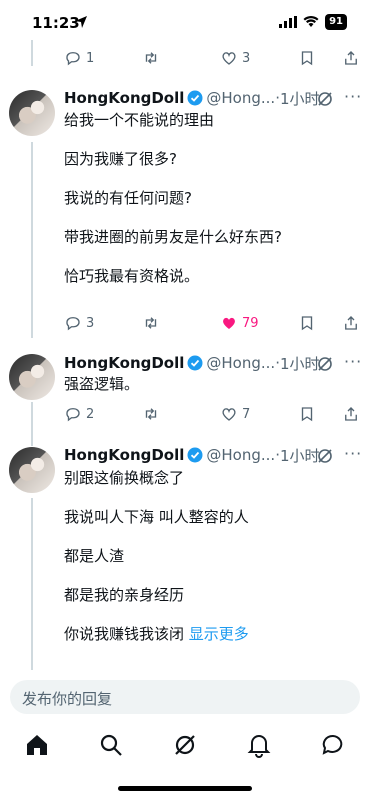 This screenshot has width=369, height=800. What do you see at coordinates (128, 198) in the screenshot?
I see `tweet-line: 我说的有任何问题?` at bounding box center [128, 198].